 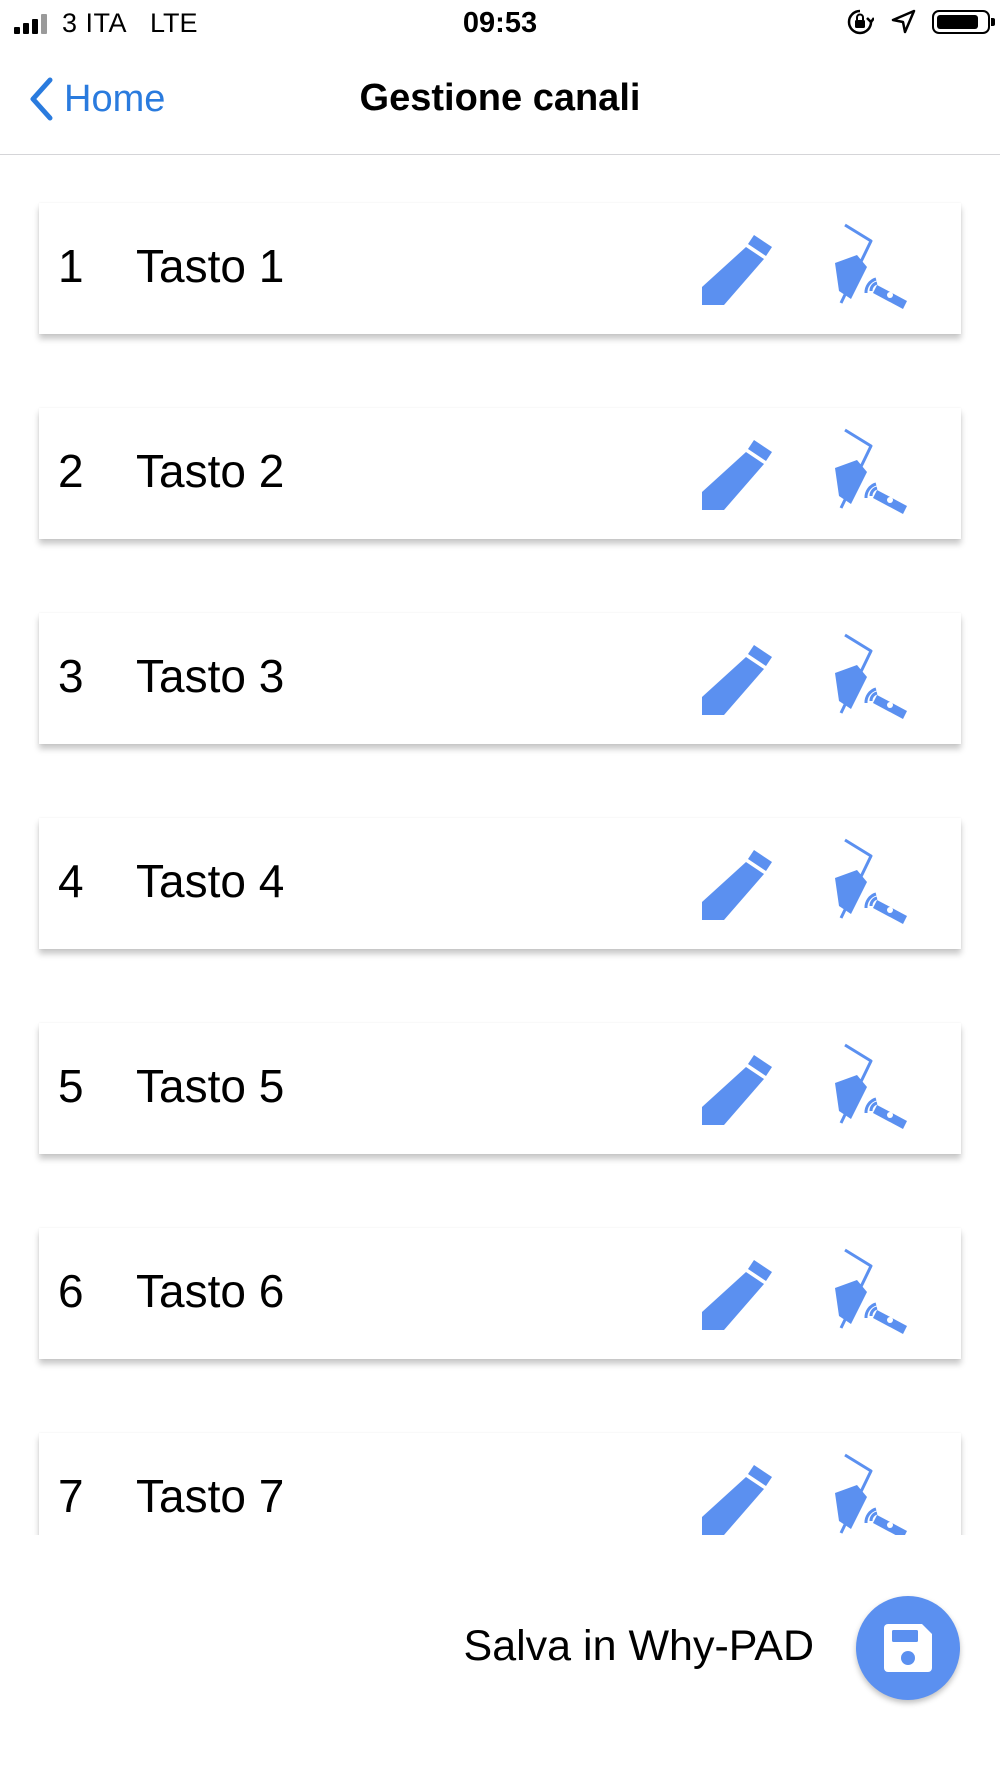 I want to click on status-bar: 3 ITA LTE 09:53, so click(x=500, y=26).